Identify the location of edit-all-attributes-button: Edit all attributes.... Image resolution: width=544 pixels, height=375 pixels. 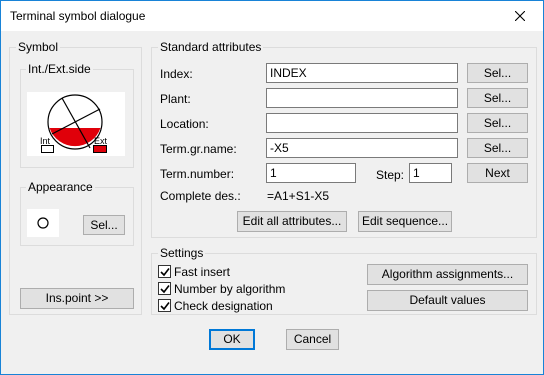
(292, 221).